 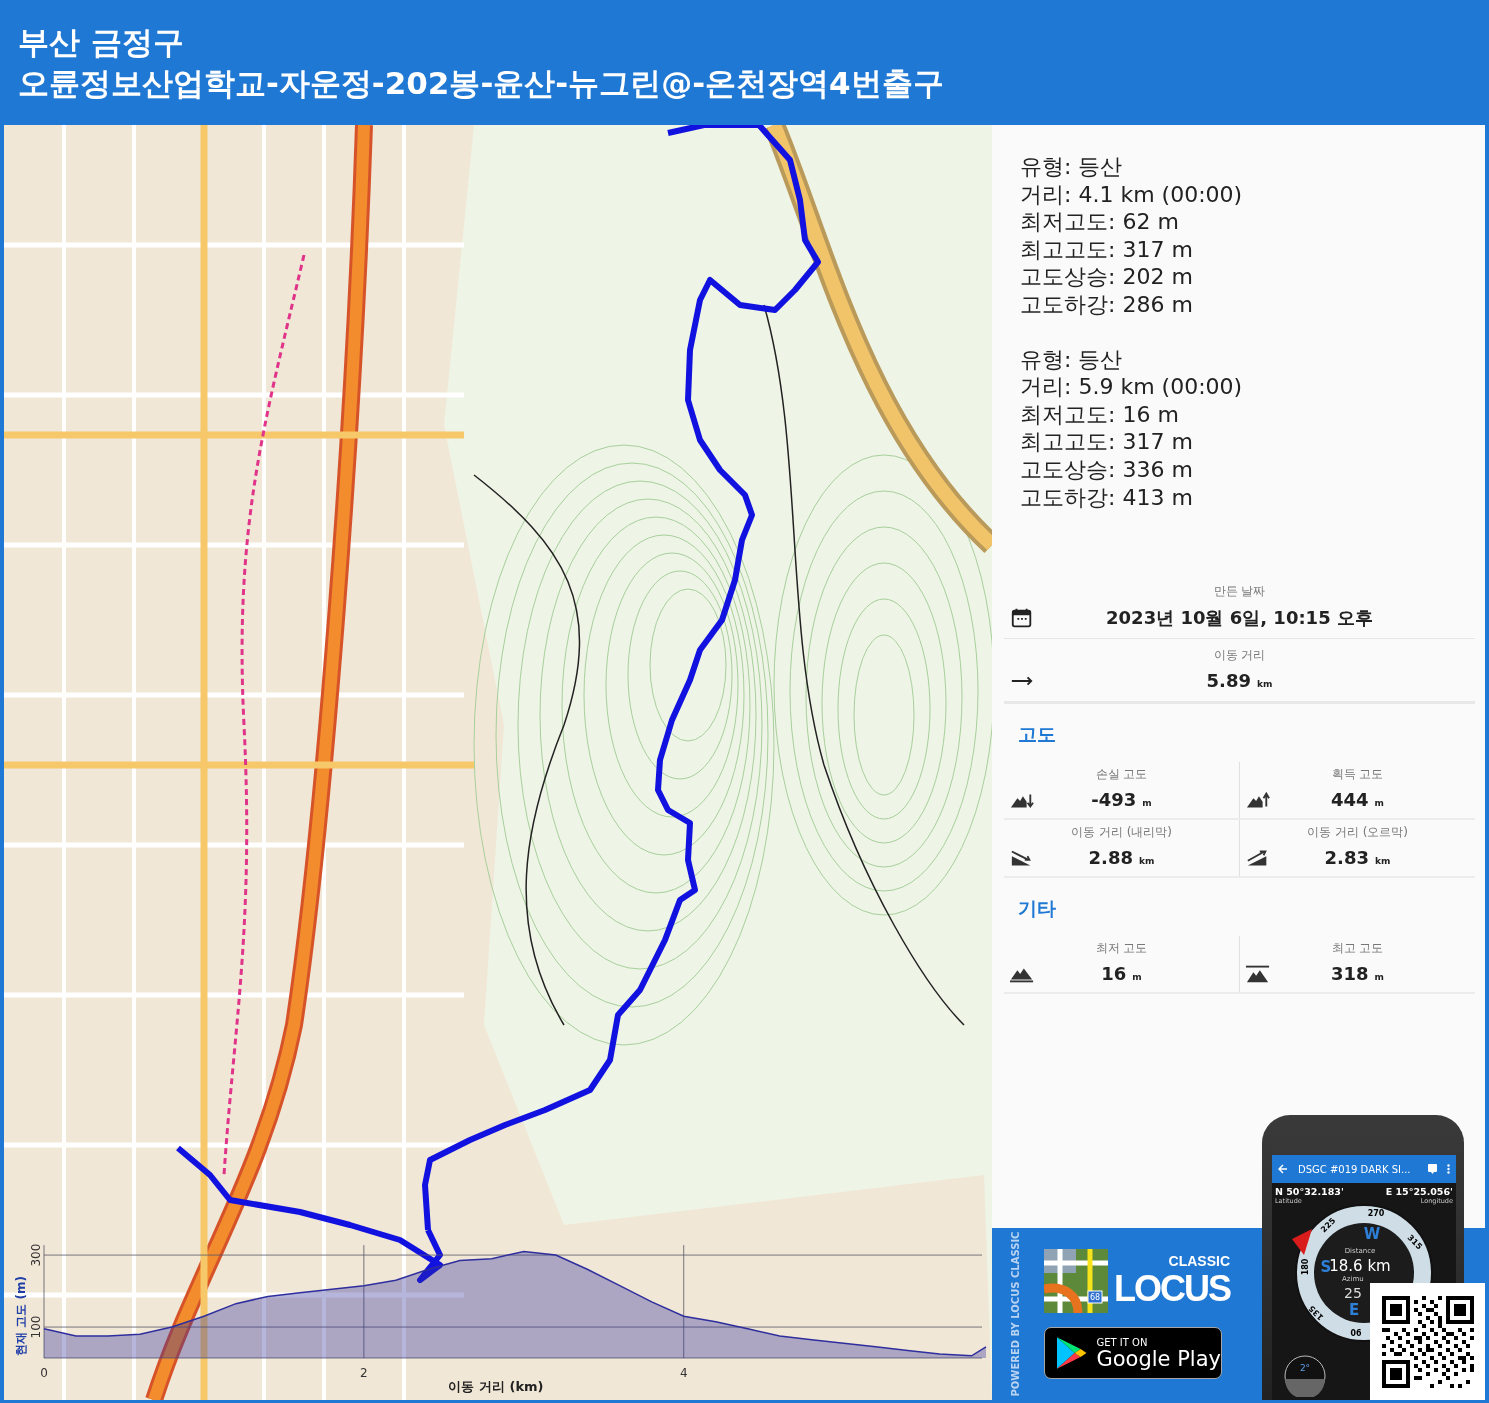 I want to click on stat-value: 16, so click(x=1114, y=974).